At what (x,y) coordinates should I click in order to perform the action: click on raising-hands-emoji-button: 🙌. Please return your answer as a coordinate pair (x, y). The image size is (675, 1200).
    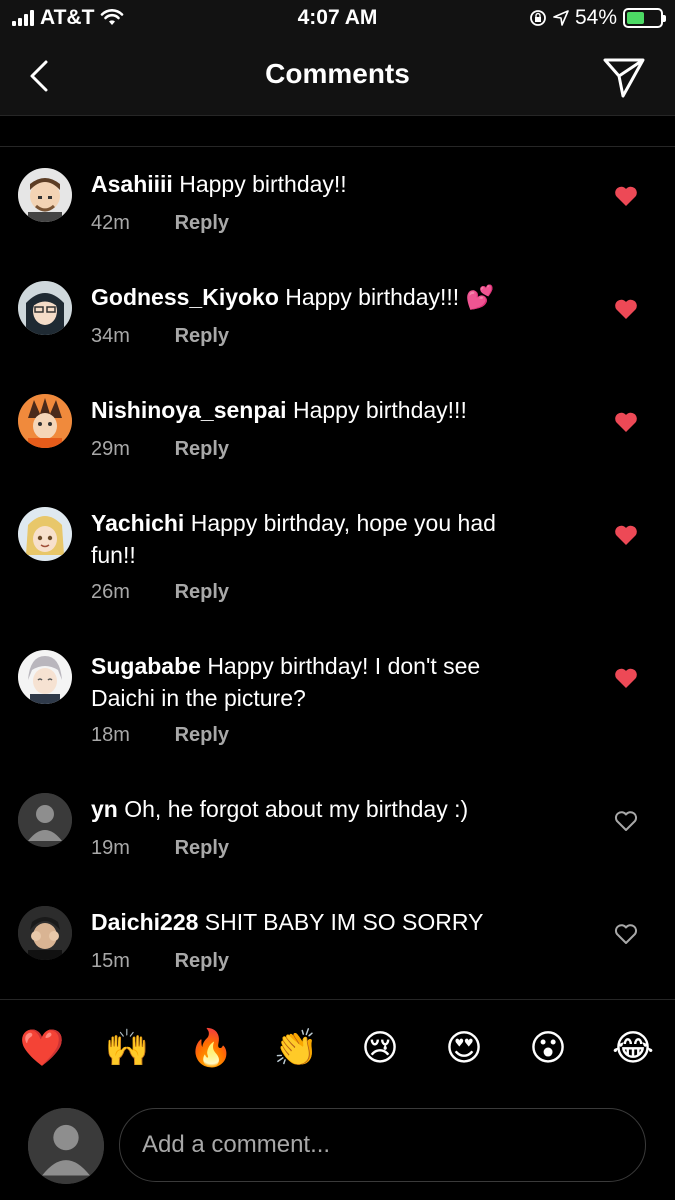
    Looking at the image, I should click on (127, 1049).